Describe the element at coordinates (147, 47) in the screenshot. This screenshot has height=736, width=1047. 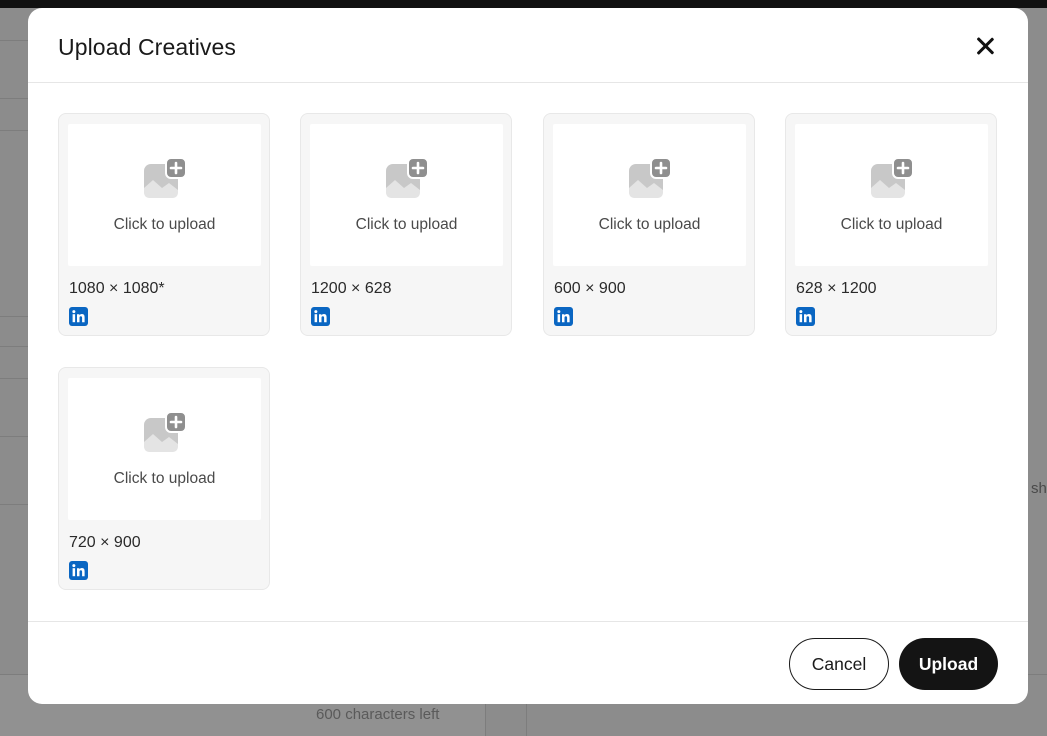
I see `dialog-title: Upload Creatives` at that location.